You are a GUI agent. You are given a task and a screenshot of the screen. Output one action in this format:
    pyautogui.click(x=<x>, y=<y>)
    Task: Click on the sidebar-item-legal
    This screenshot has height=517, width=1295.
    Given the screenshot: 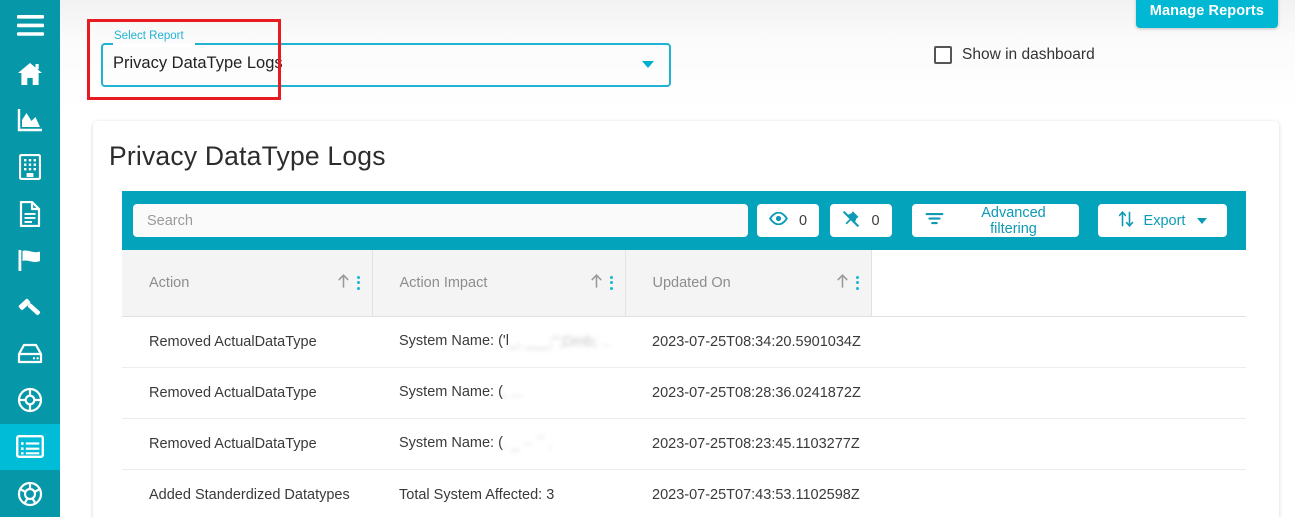 What is the action you would take?
    pyautogui.click(x=30, y=307)
    